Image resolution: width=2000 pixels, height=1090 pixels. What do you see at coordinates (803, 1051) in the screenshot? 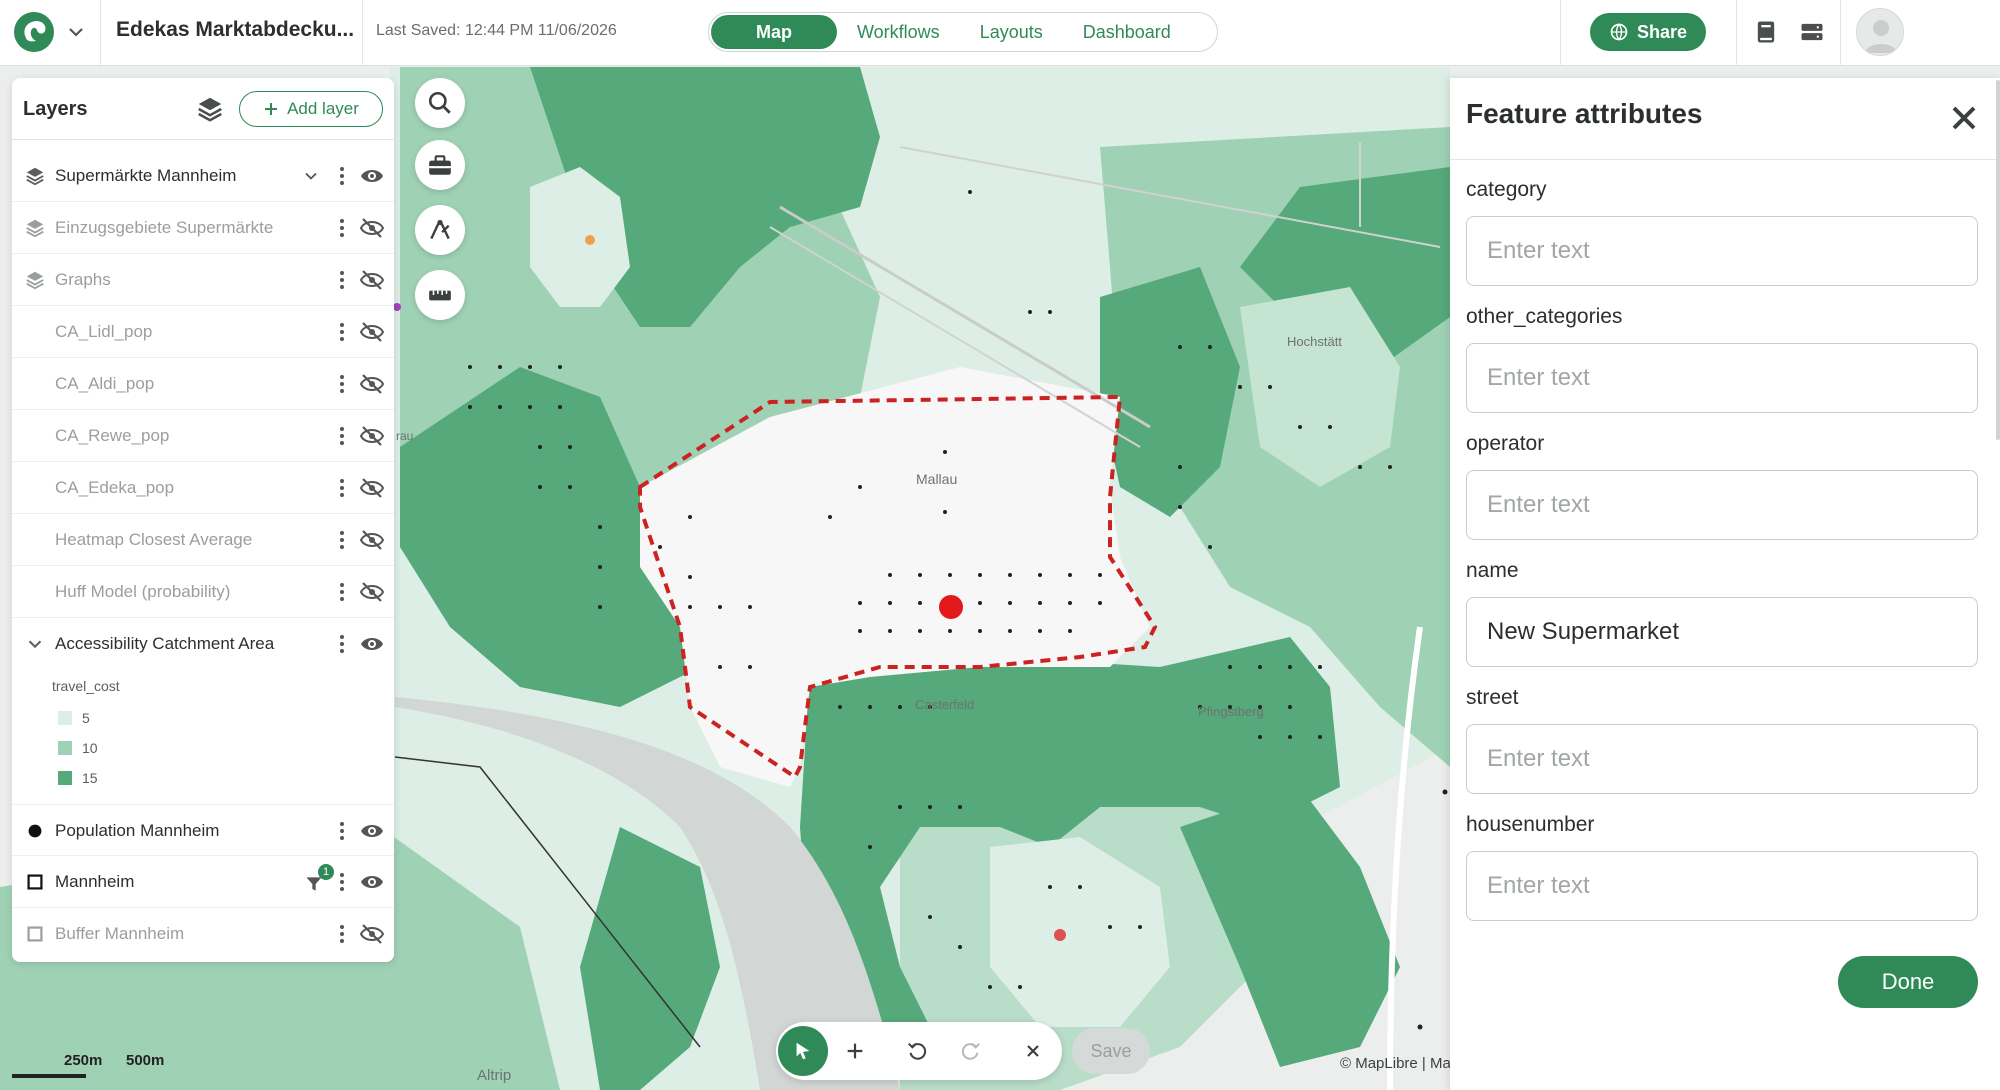
I see `select-tool-button` at bounding box center [803, 1051].